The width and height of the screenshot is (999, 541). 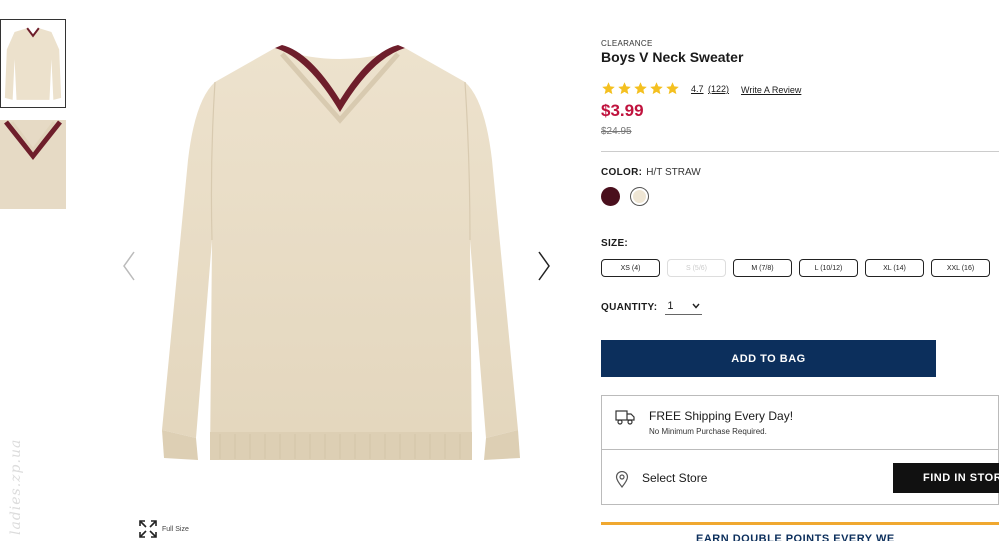 I want to click on size-option-l: L (10/12), so click(x=828, y=268).